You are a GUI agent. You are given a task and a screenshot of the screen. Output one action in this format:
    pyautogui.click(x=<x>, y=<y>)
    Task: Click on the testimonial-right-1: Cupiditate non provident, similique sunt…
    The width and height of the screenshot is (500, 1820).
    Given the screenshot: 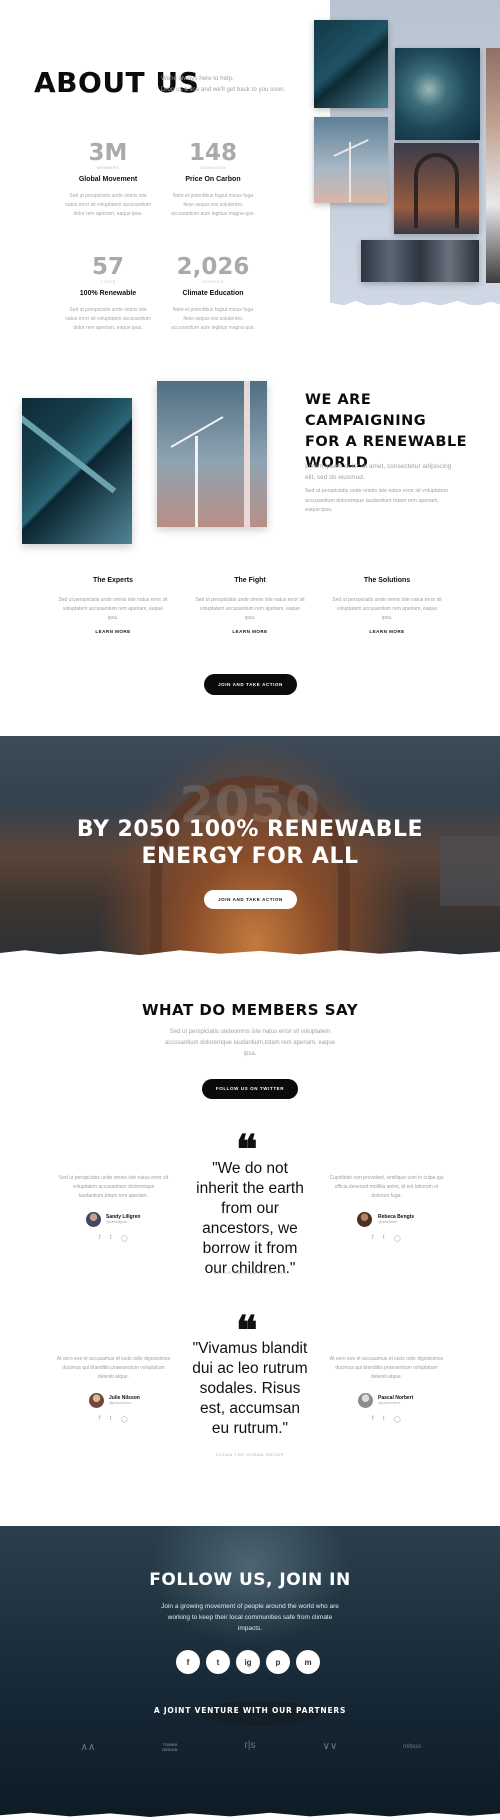 What is the action you would take?
    pyautogui.click(x=386, y=1208)
    